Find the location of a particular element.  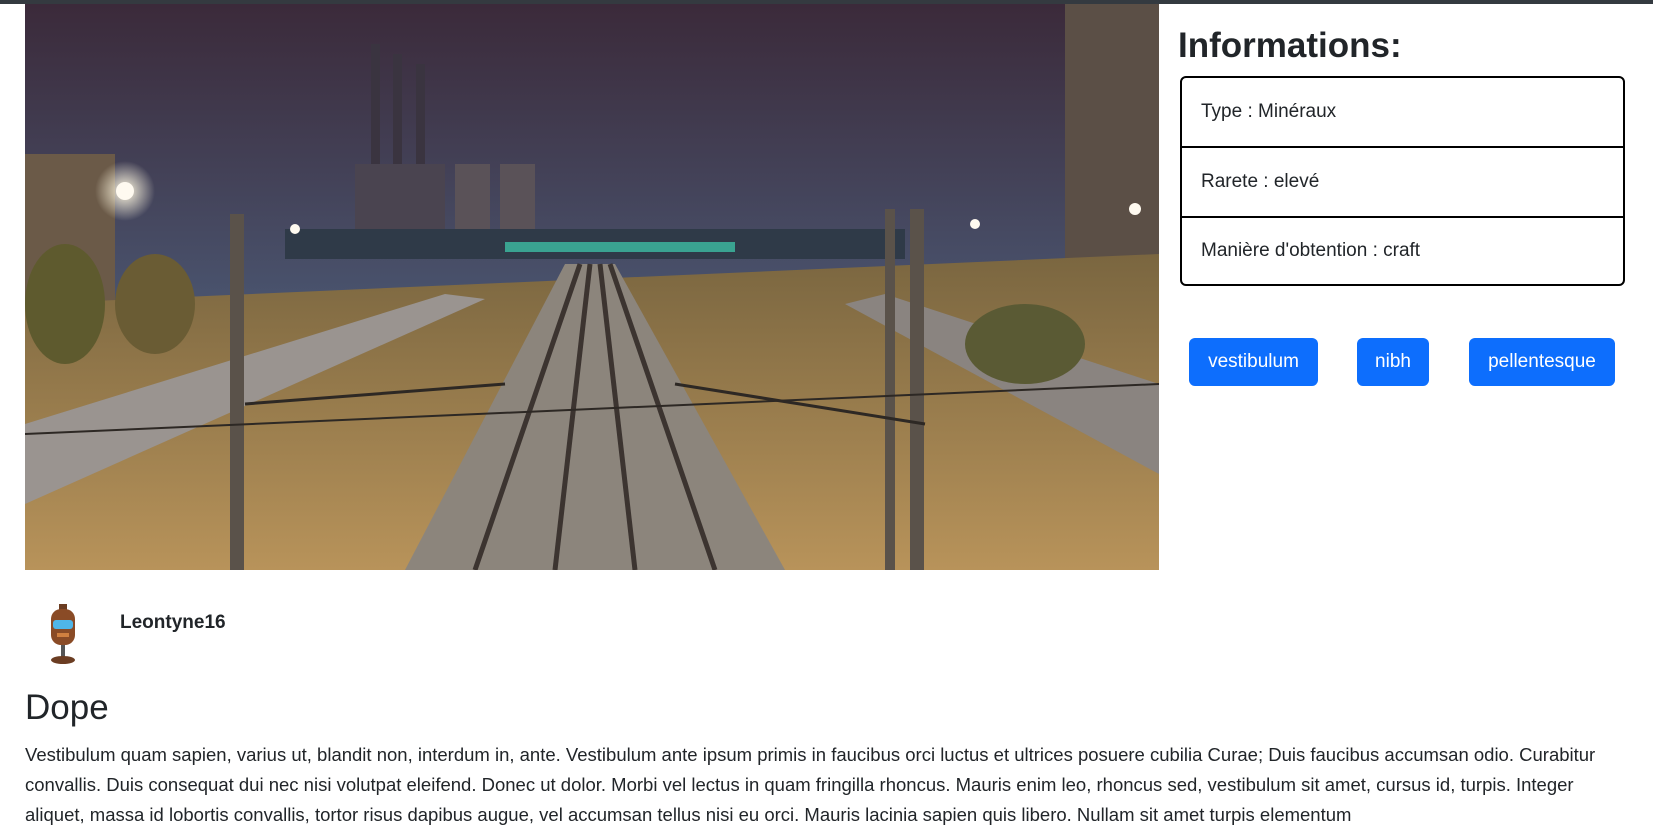

tag-button-vestibulum: vestibulum is located at coordinates (1253, 362).